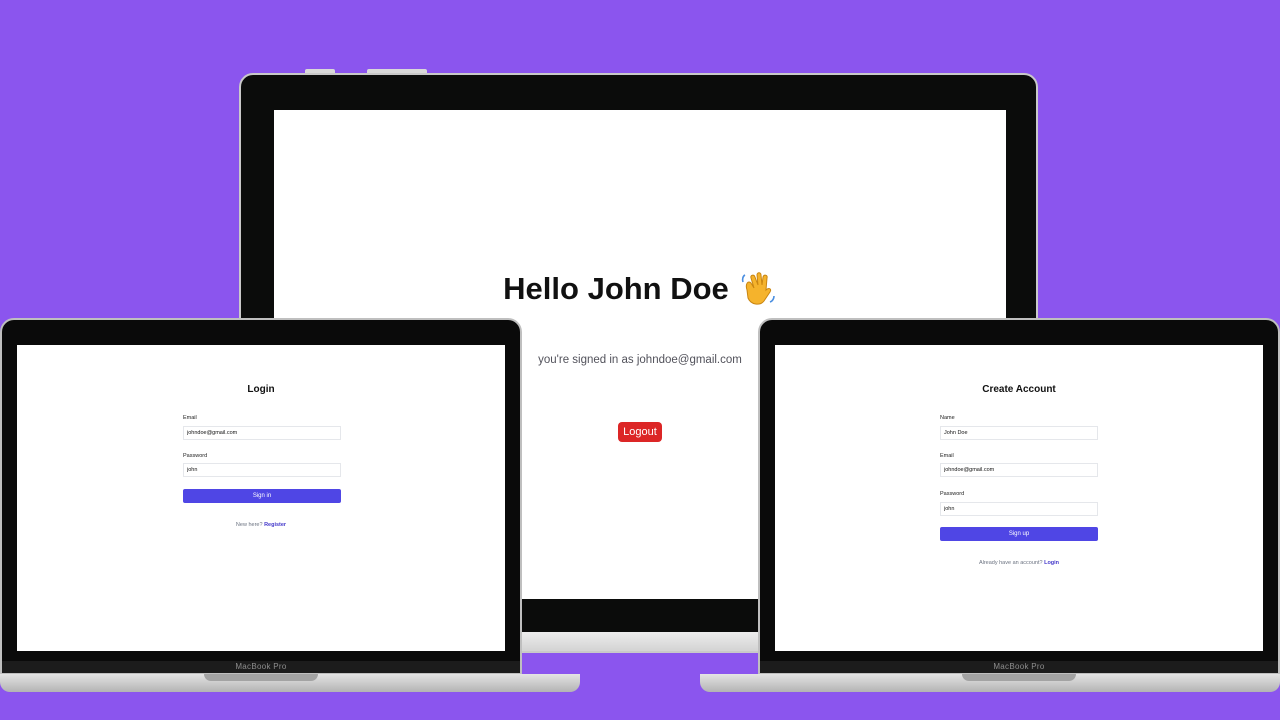 This screenshot has width=1280, height=720. What do you see at coordinates (249, 525) in the screenshot?
I see `register-prompt-text: New here?` at bounding box center [249, 525].